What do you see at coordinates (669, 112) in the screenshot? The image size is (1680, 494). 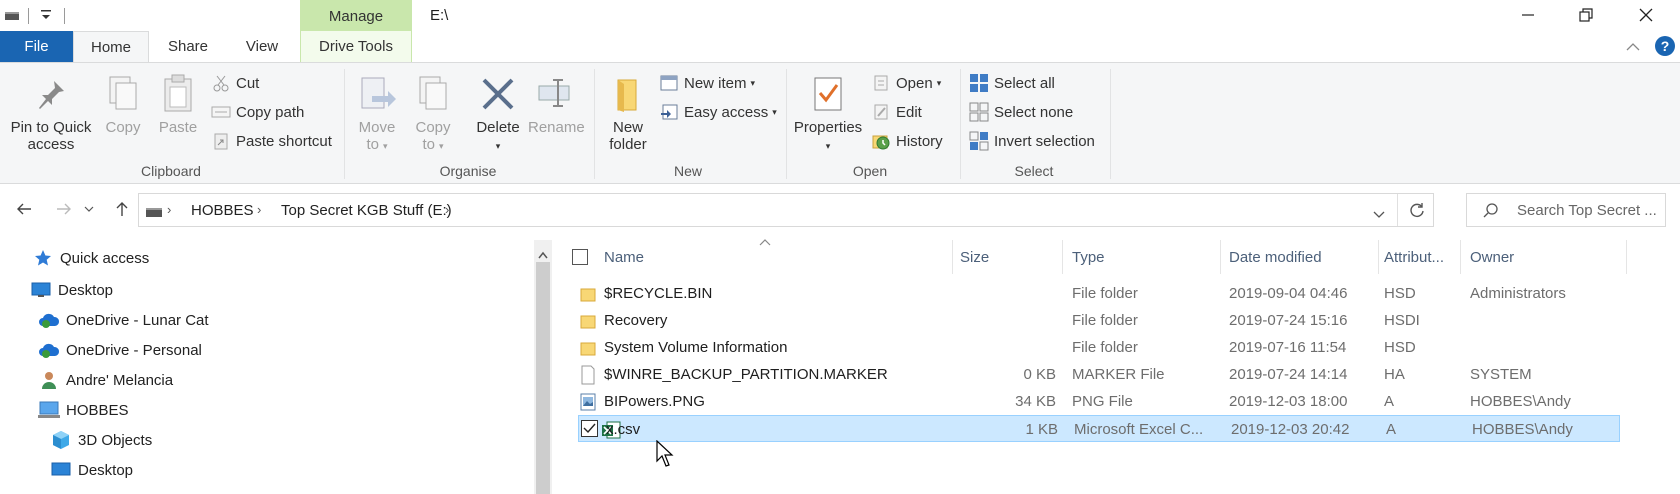 I see `easy-access-icon` at bounding box center [669, 112].